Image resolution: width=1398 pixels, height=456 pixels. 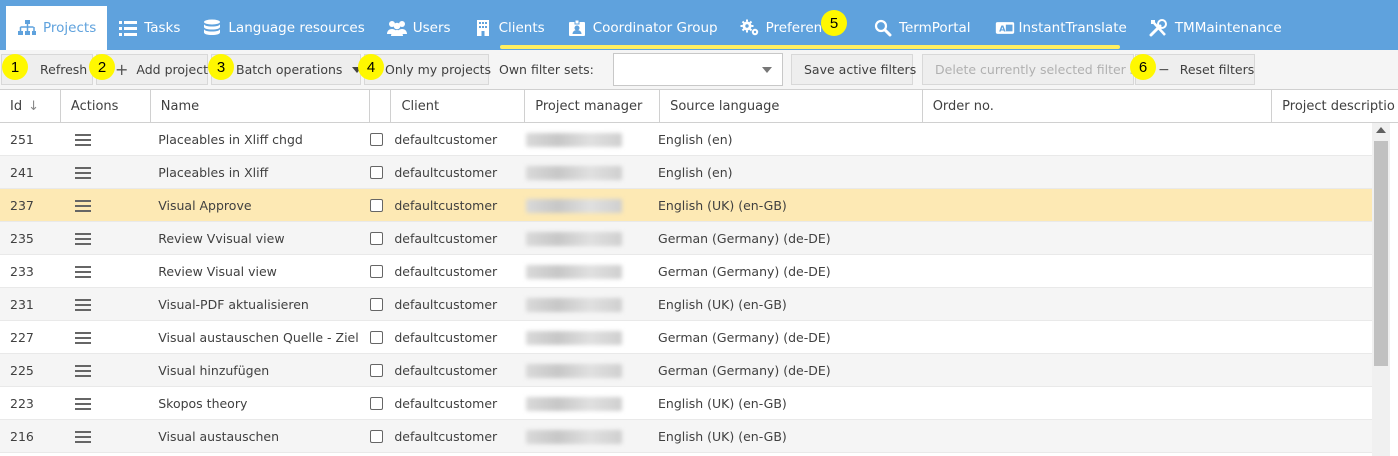 I want to click on cell-id: 231, so click(x=22, y=304).